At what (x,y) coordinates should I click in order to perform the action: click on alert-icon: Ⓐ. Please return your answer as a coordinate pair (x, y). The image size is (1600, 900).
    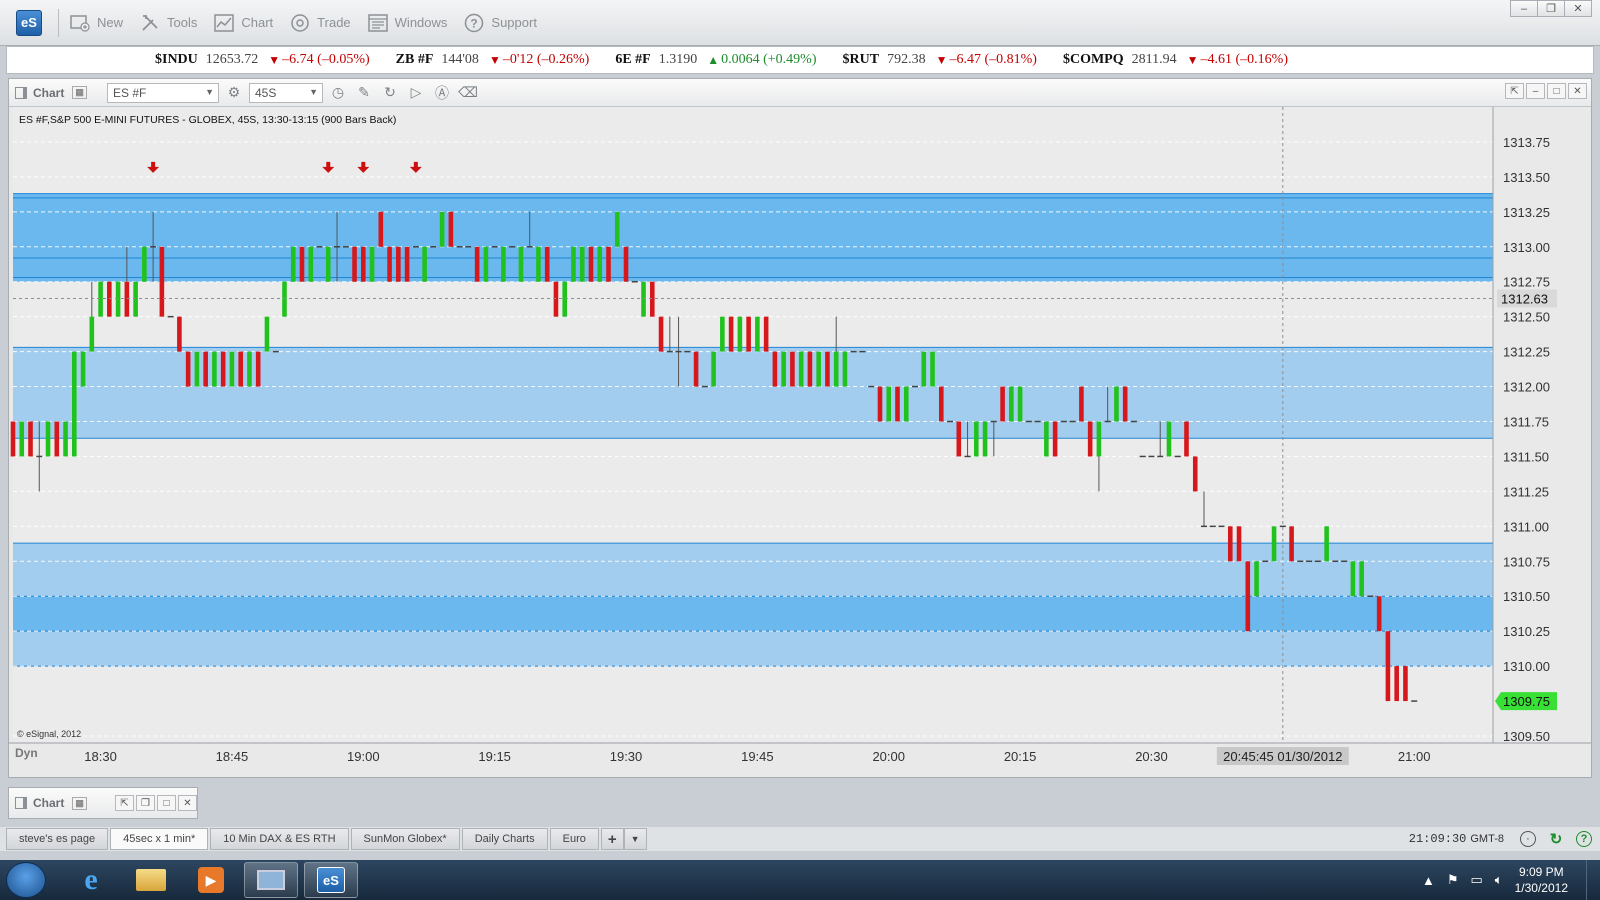
    Looking at the image, I should click on (442, 93).